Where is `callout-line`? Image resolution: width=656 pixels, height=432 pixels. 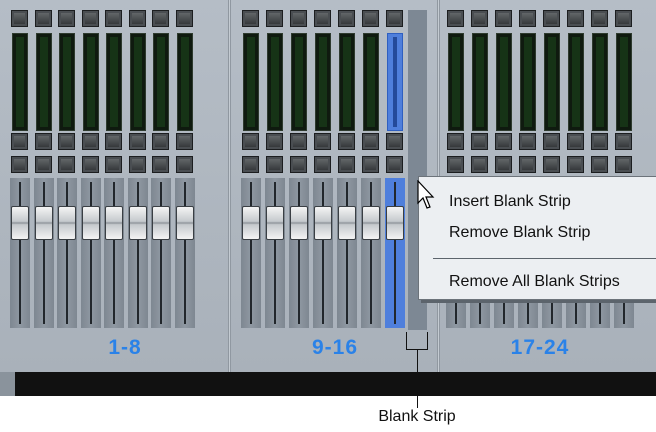 callout-line is located at coordinates (417, 379).